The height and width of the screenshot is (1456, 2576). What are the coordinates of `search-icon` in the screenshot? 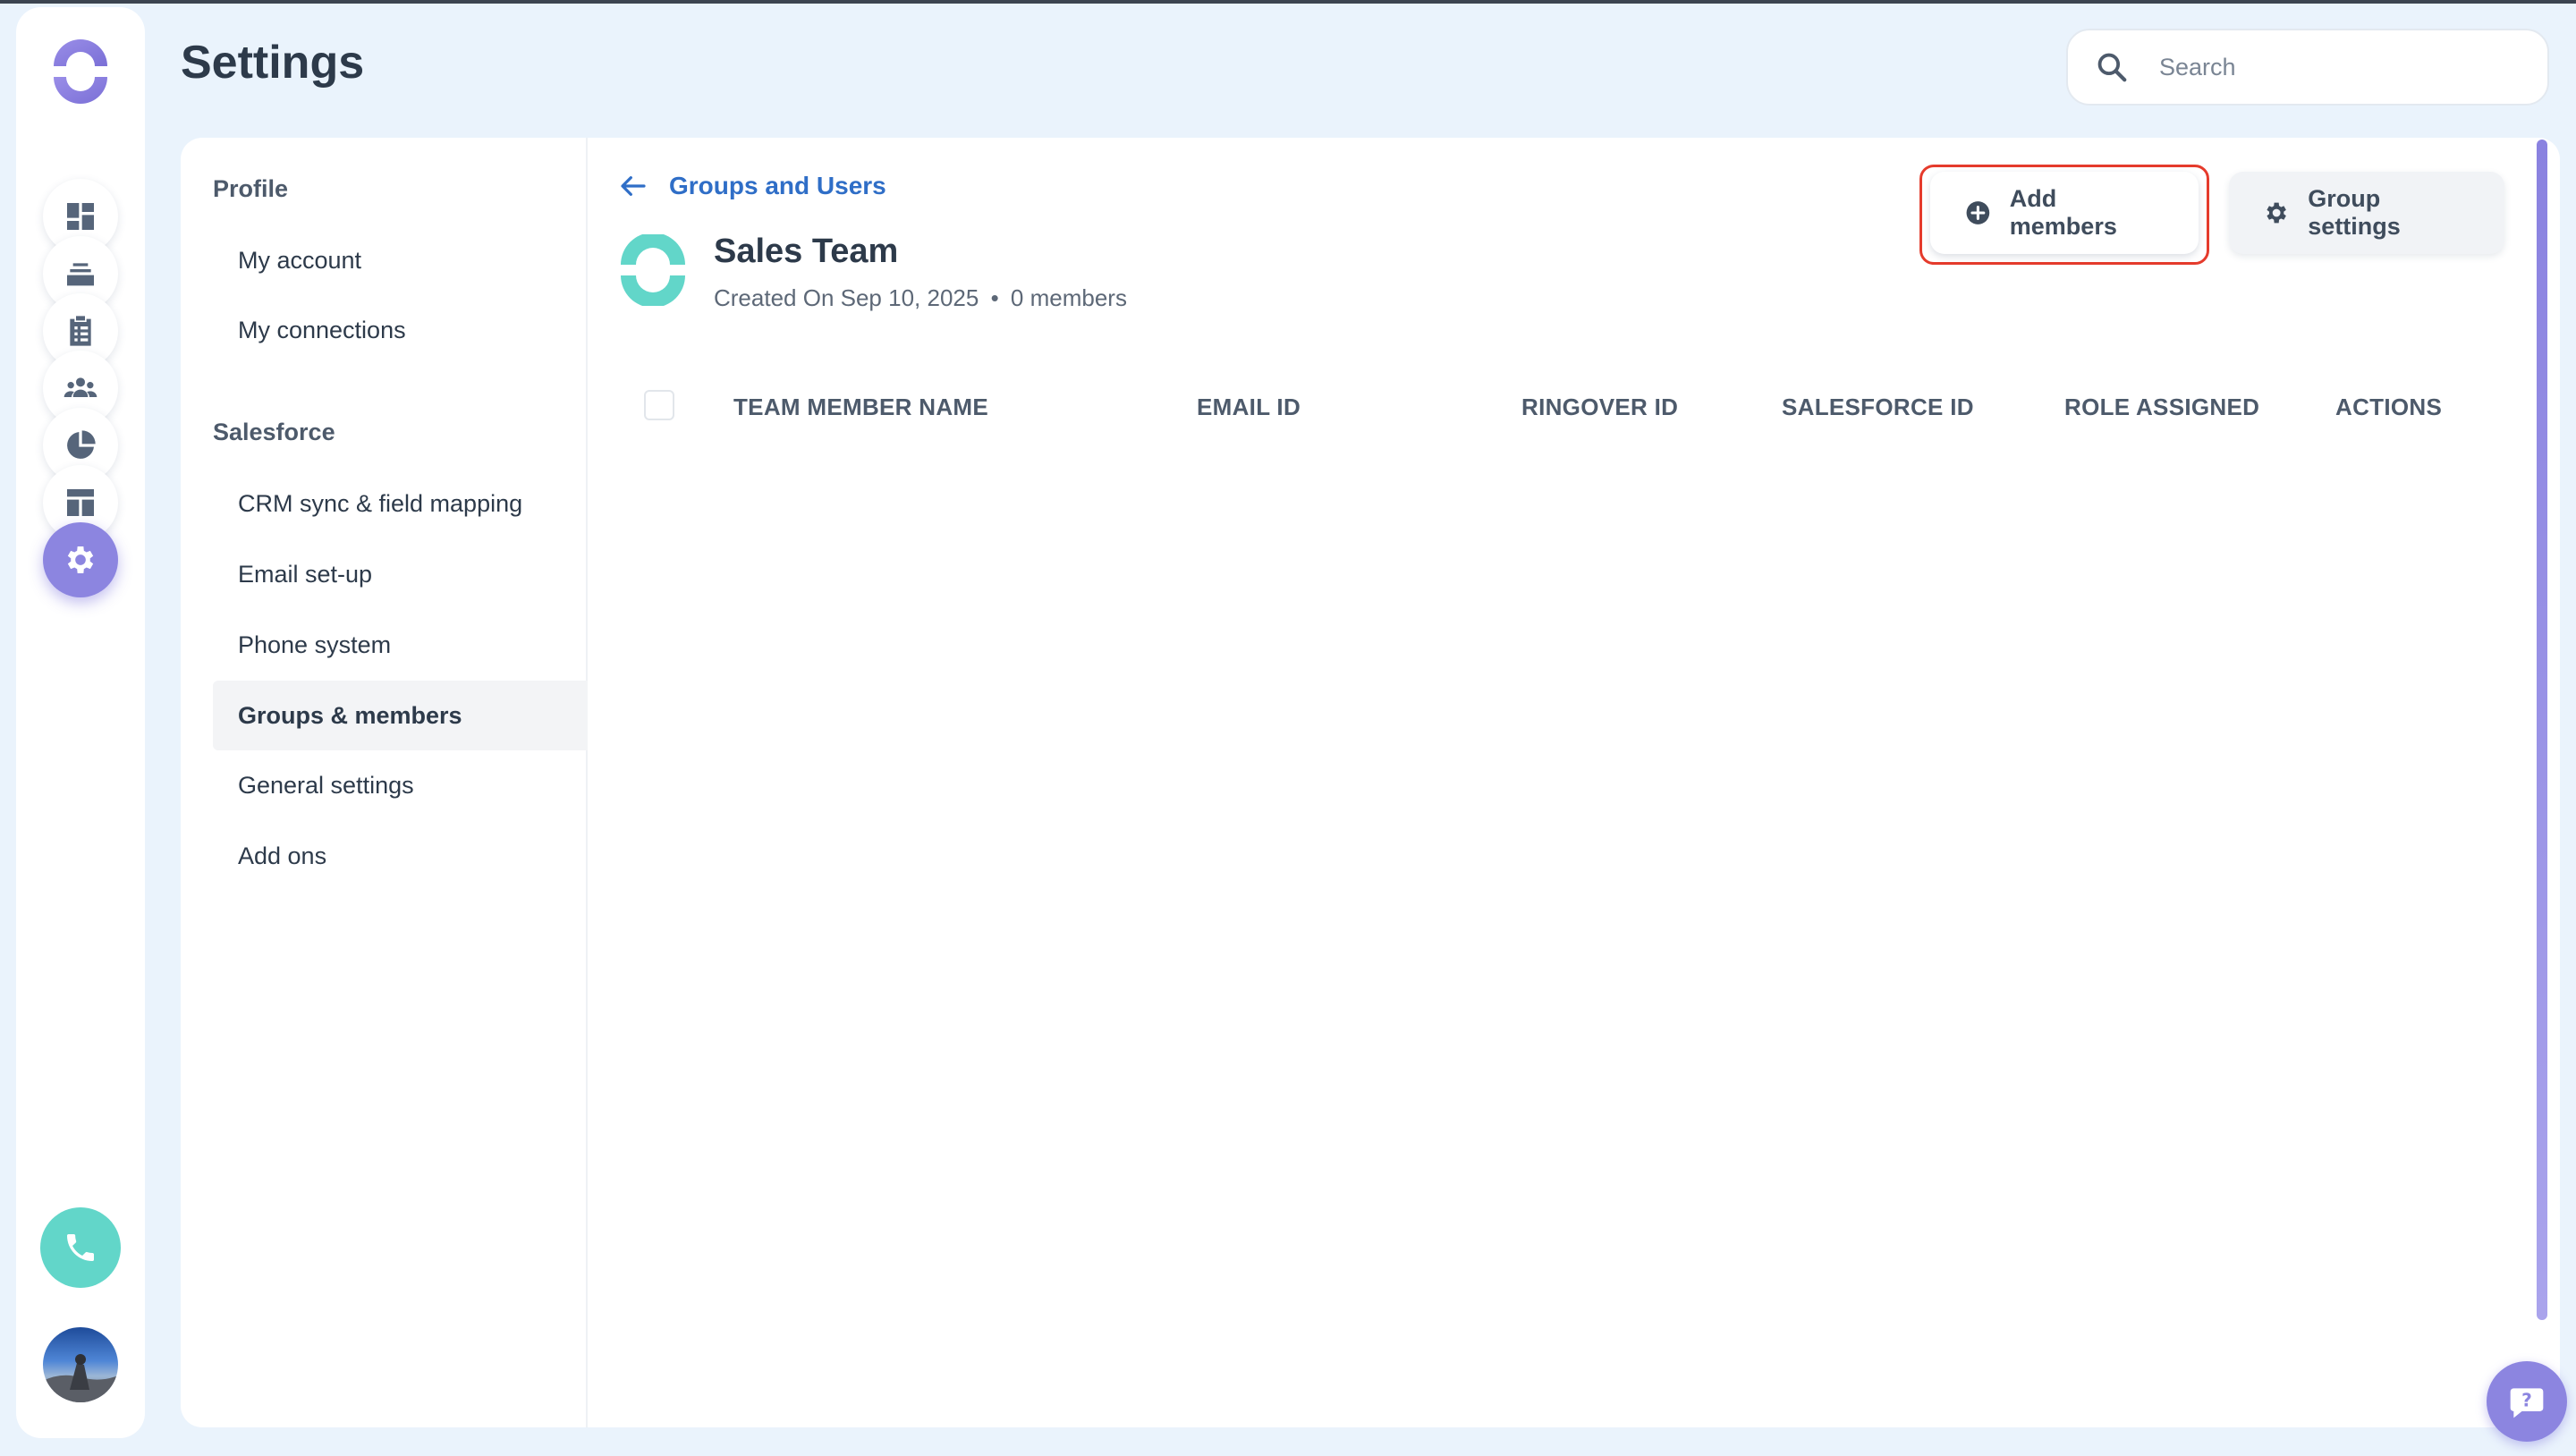 It's located at (2112, 67).